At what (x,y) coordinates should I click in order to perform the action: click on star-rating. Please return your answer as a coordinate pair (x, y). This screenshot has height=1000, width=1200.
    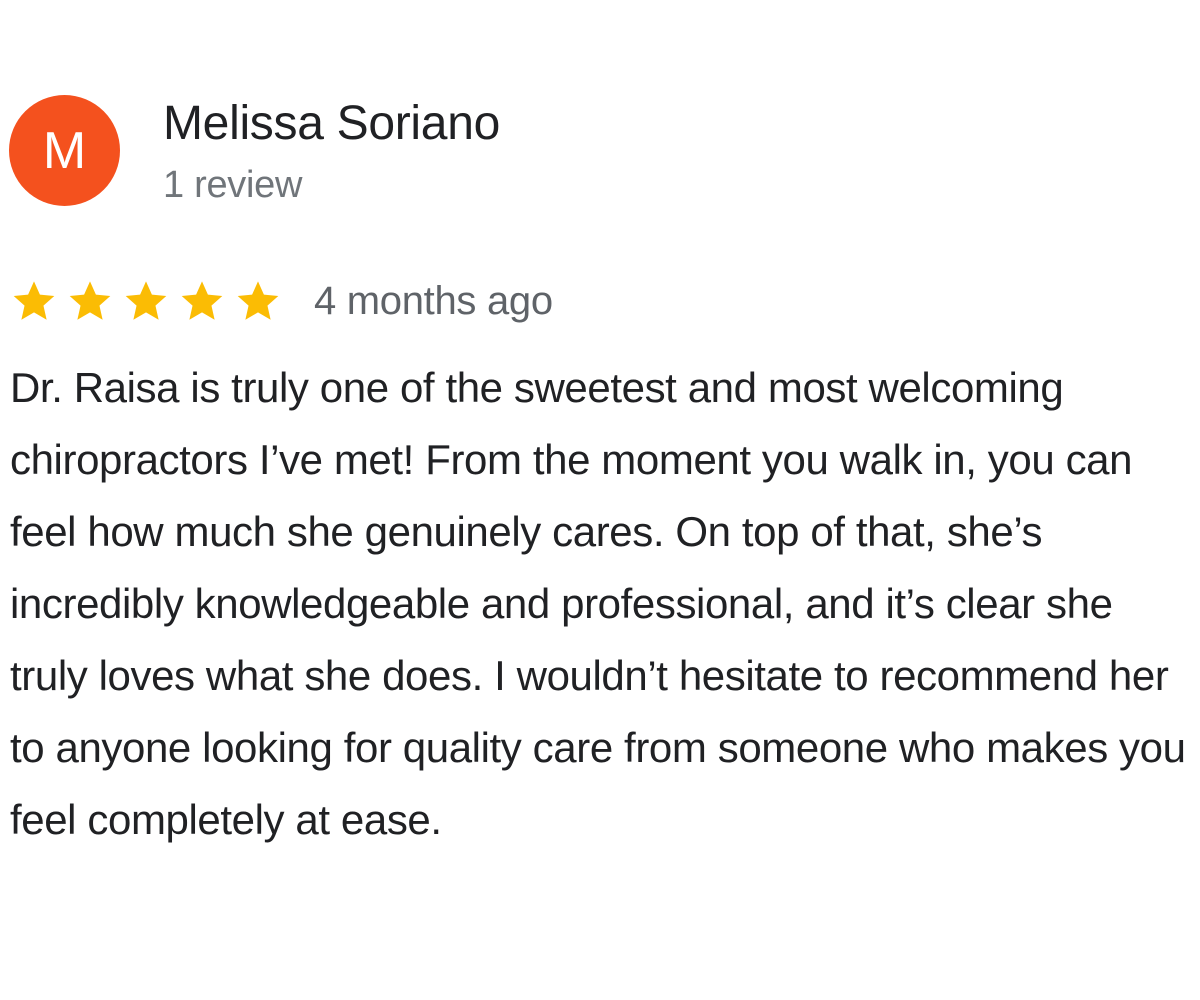
    Looking at the image, I should click on (146, 301).